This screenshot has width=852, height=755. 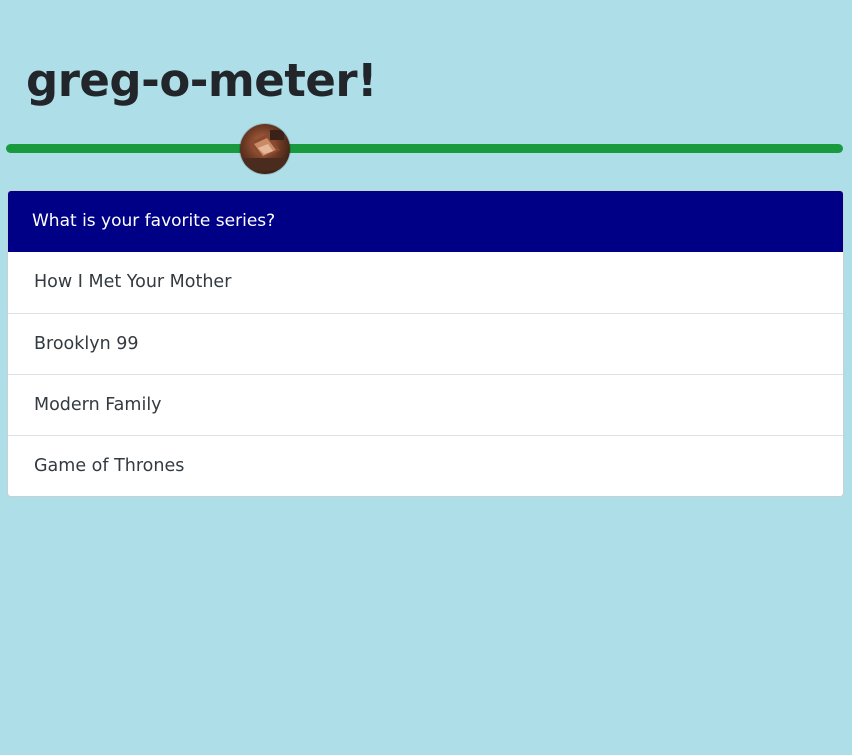 I want to click on greg-o-meter, so click(x=424, y=149).